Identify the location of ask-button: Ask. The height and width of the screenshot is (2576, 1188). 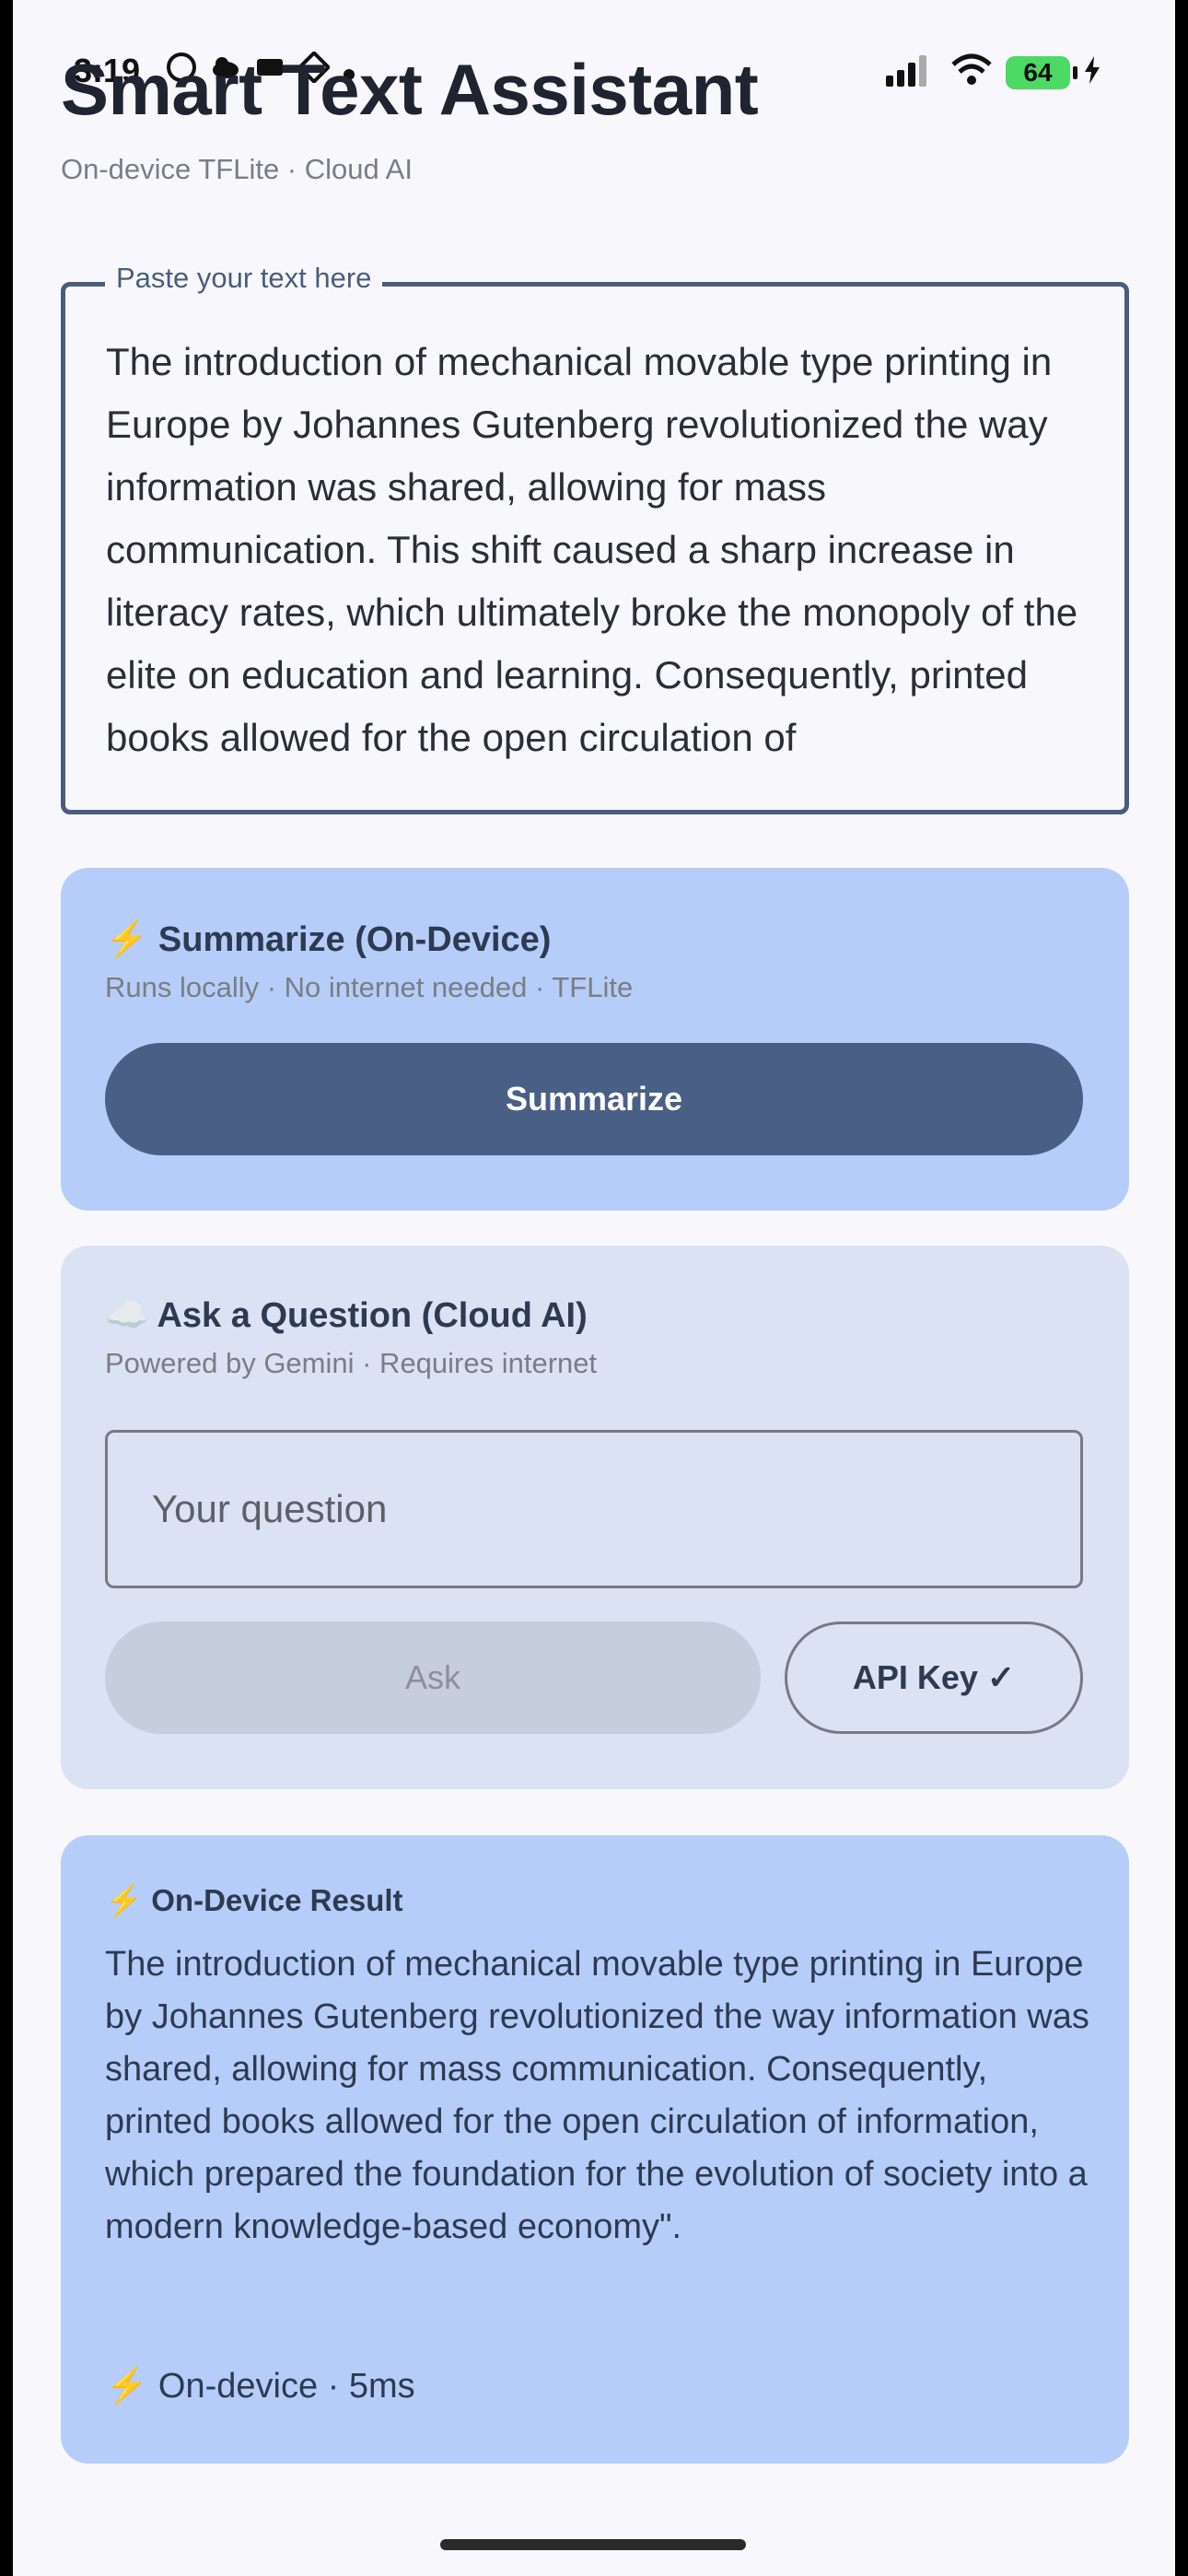
(433, 1678).